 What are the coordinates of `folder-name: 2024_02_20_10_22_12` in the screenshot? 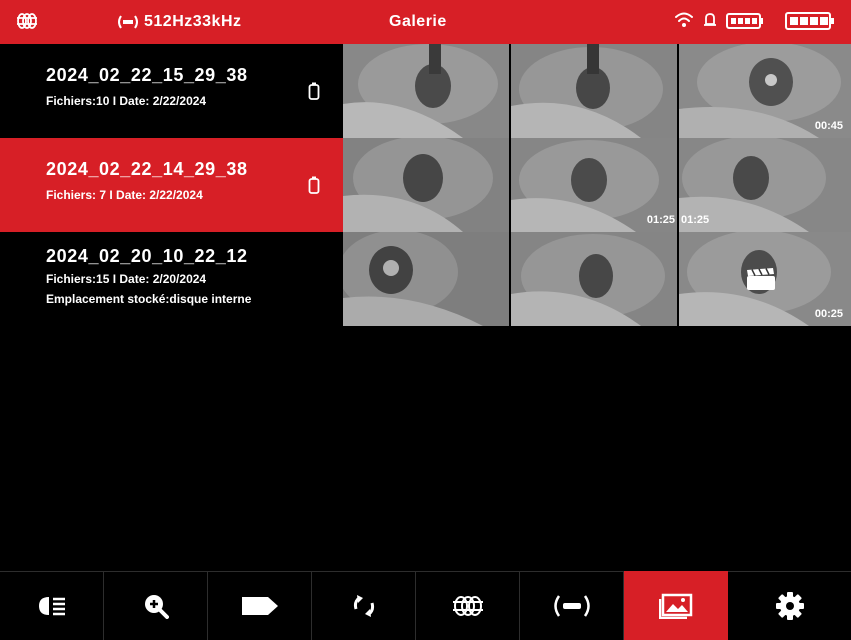 It's located at (147, 256).